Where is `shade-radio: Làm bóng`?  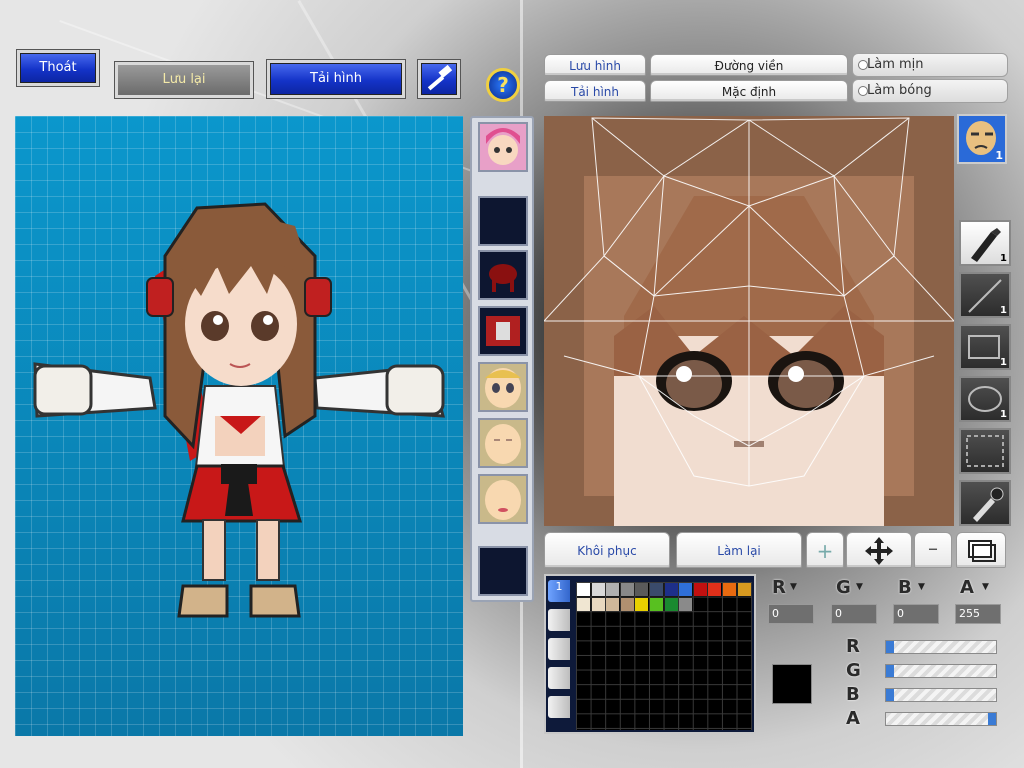
shade-radio: Làm bóng is located at coordinates (930, 91).